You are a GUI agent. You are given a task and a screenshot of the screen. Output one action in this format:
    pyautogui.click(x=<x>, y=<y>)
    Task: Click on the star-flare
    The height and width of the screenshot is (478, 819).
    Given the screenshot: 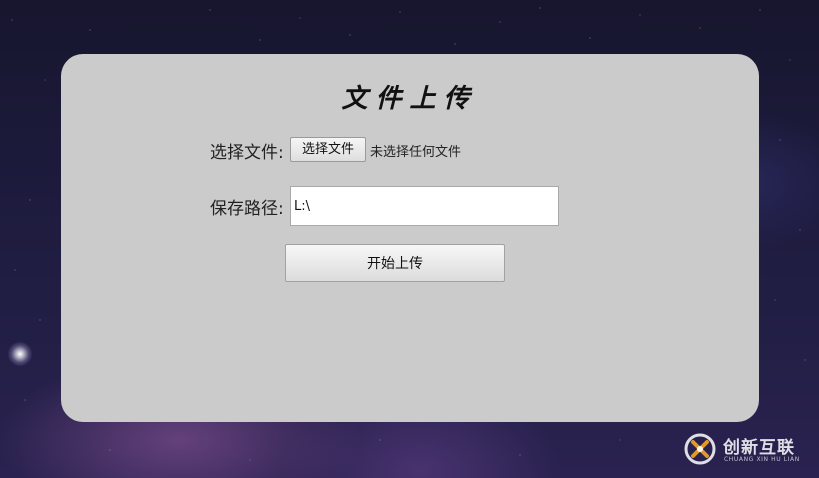 What is the action you would take?
    pyautogui.click(x=20, y=354)
    